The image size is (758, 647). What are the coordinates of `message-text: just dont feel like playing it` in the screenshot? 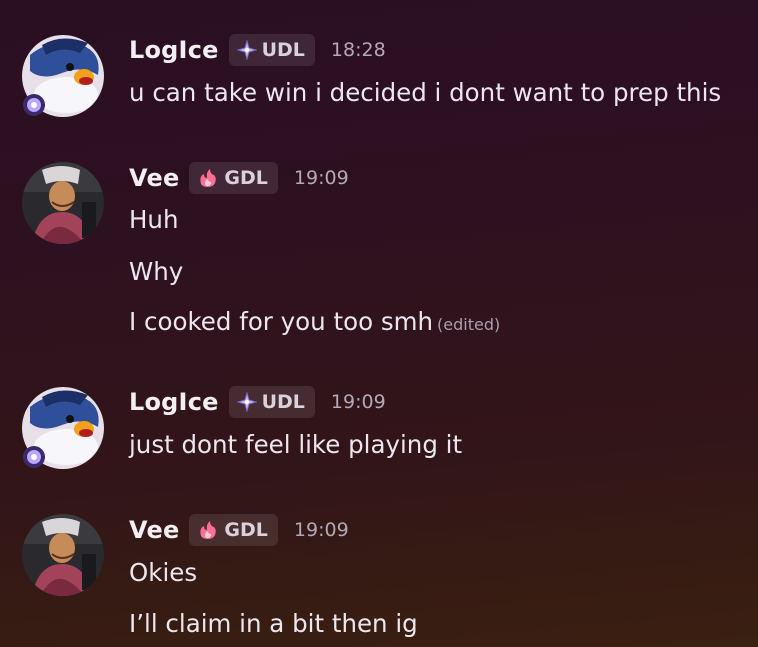 It's located at (296, 444).